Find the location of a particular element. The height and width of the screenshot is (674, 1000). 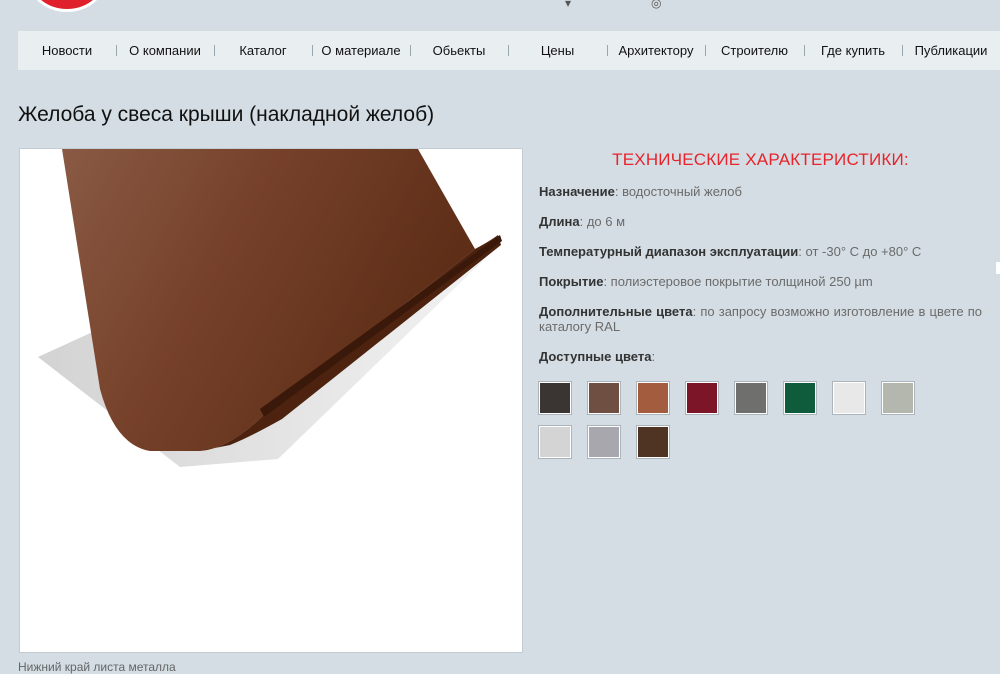

spec-purpose: Назначение: водосточный желоб is located at coordinates (640, 191).